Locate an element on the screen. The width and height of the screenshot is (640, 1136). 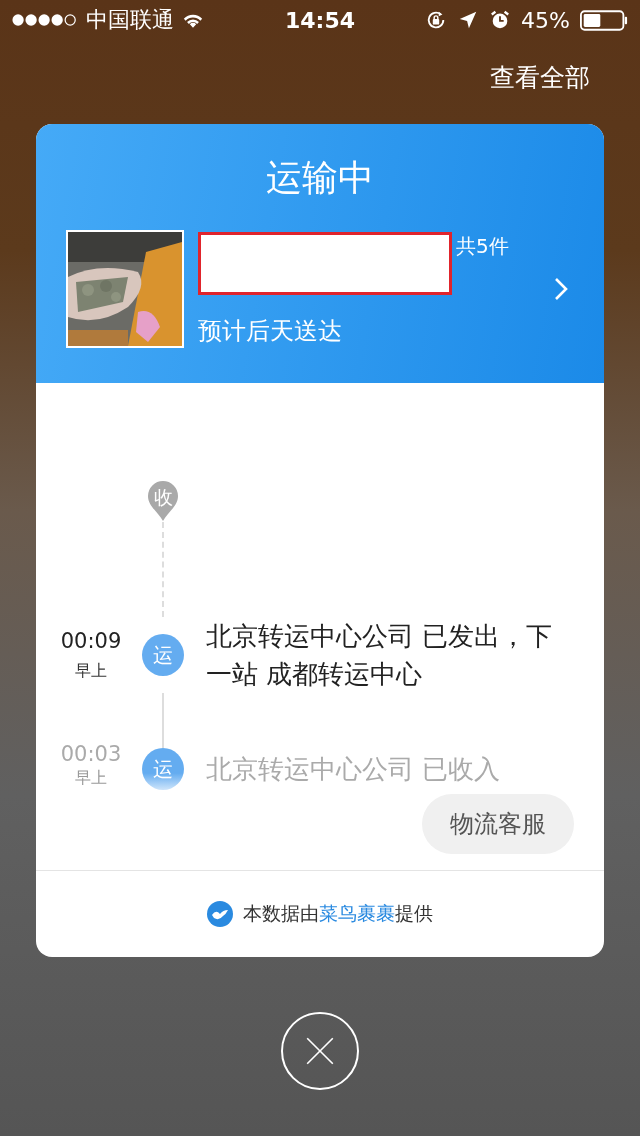
chevron-right-icon is located at coordinates (561, 289).